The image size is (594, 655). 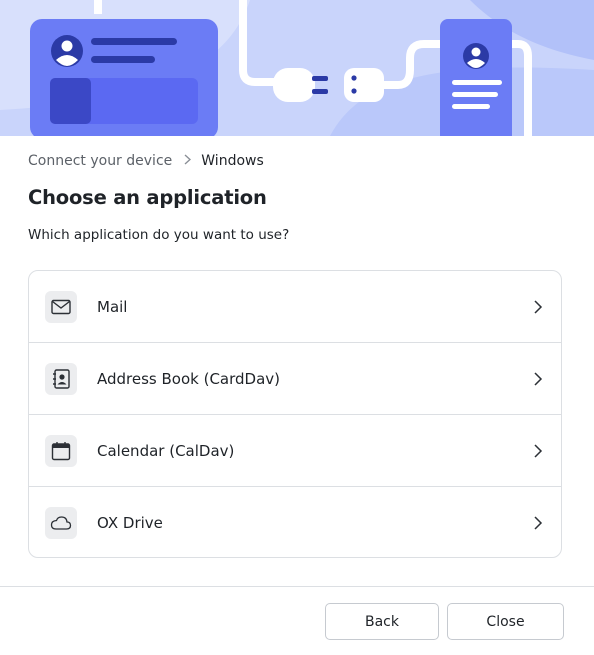 What do you see at coordinates (295, 307) in the screenshot?
I see `list-item-mail: Mail` at bounding box center [295, 307].